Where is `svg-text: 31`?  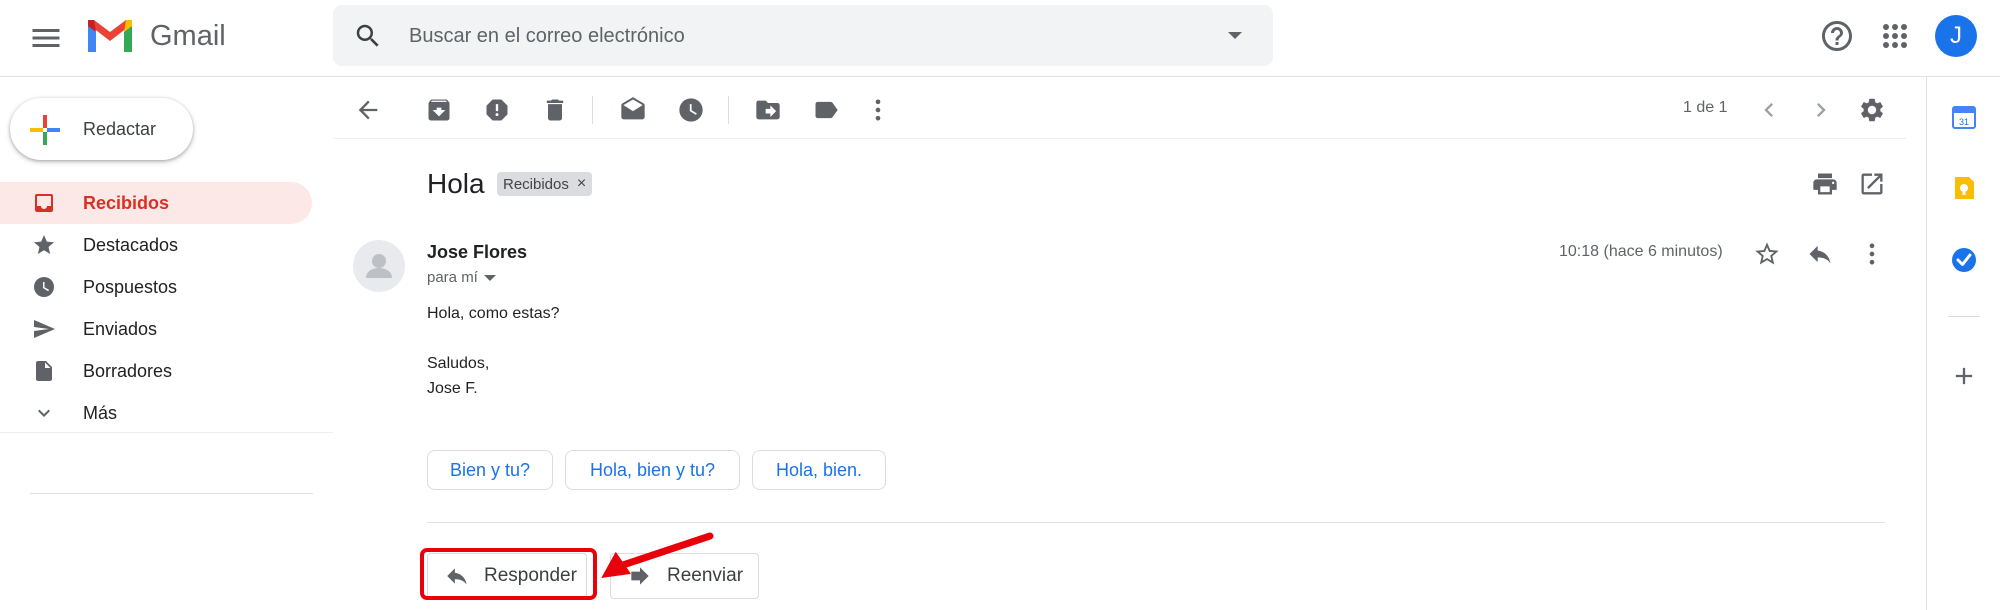
svg-text: 31 is located at coordinates (1964, 122).